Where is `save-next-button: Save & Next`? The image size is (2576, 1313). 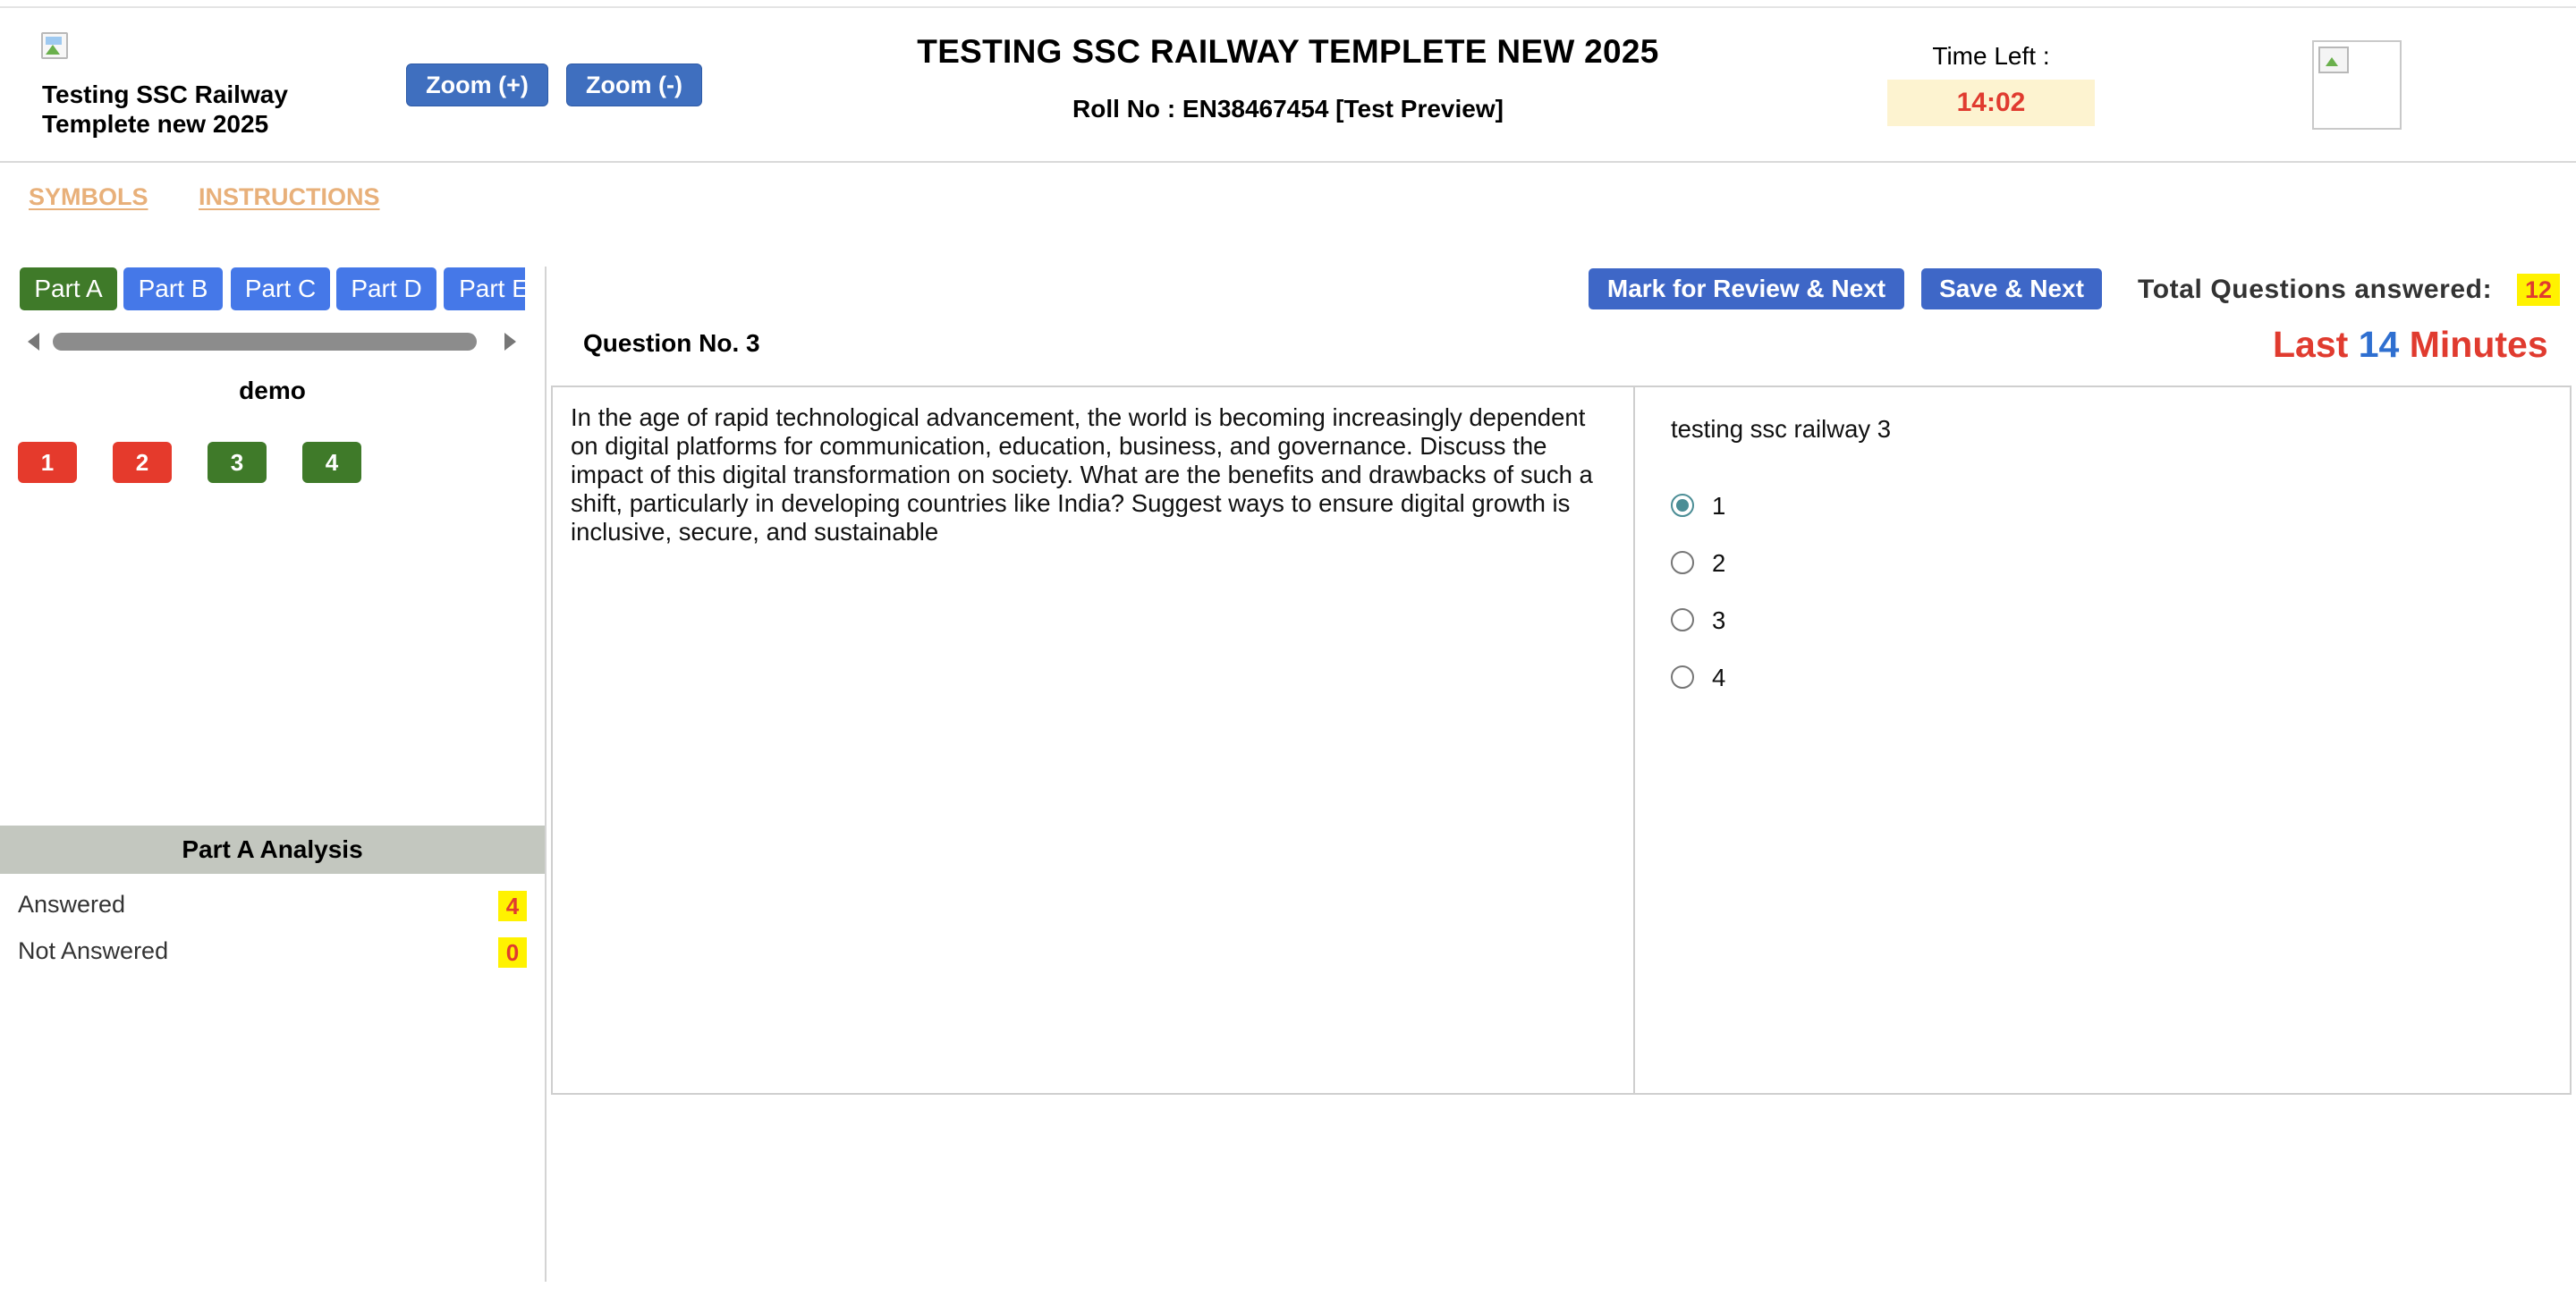 save-next-button: Save & Next is located at coordinates (2011, 288).